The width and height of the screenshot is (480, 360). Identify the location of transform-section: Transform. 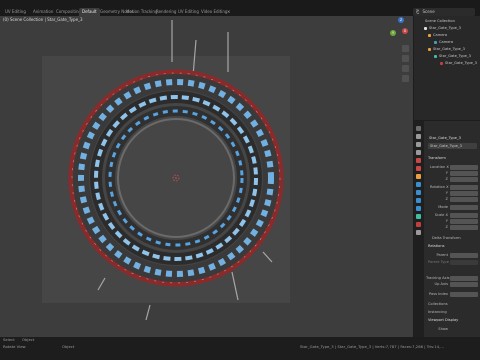
(437, 158).